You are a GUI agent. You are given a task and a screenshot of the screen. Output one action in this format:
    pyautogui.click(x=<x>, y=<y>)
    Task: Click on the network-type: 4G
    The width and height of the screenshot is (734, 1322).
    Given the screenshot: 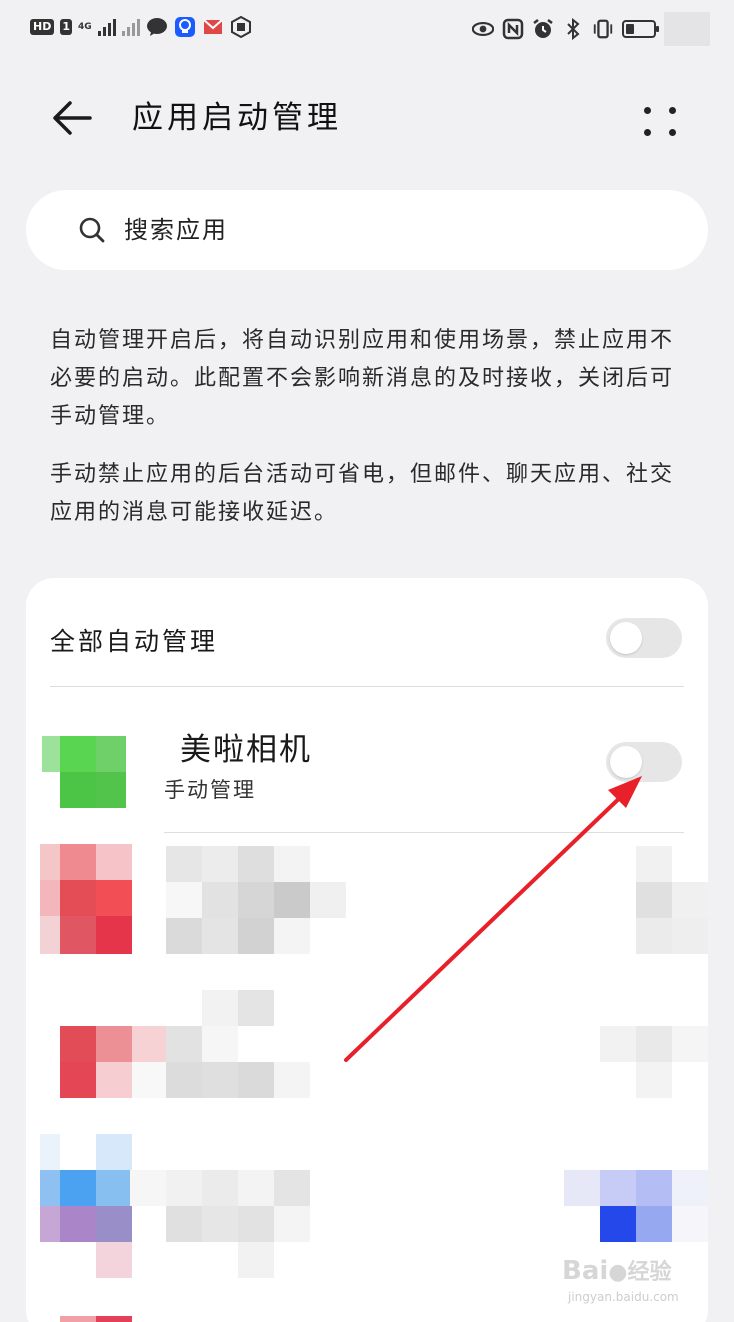 What is the action you would take?
    pyautogui.click(x=85, y=26)
    